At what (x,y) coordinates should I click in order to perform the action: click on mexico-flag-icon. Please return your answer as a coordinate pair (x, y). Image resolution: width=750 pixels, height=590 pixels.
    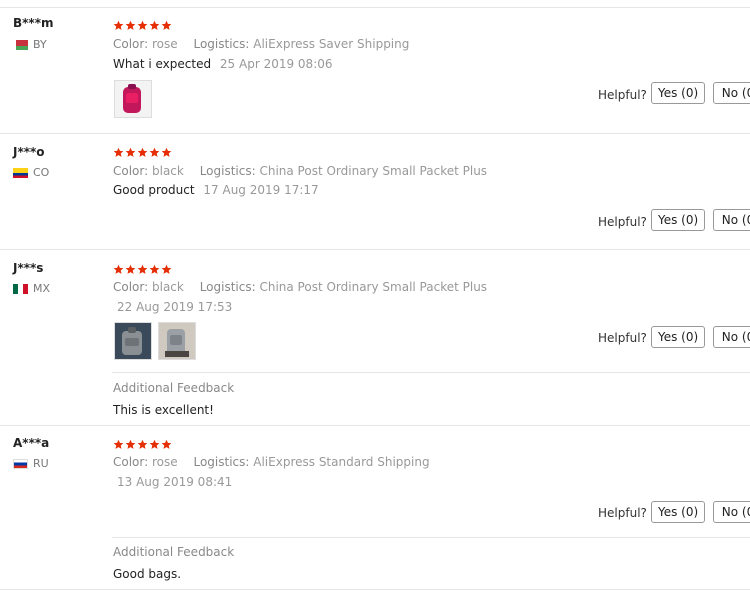
    Looking at the image, I should click on (20, 288).